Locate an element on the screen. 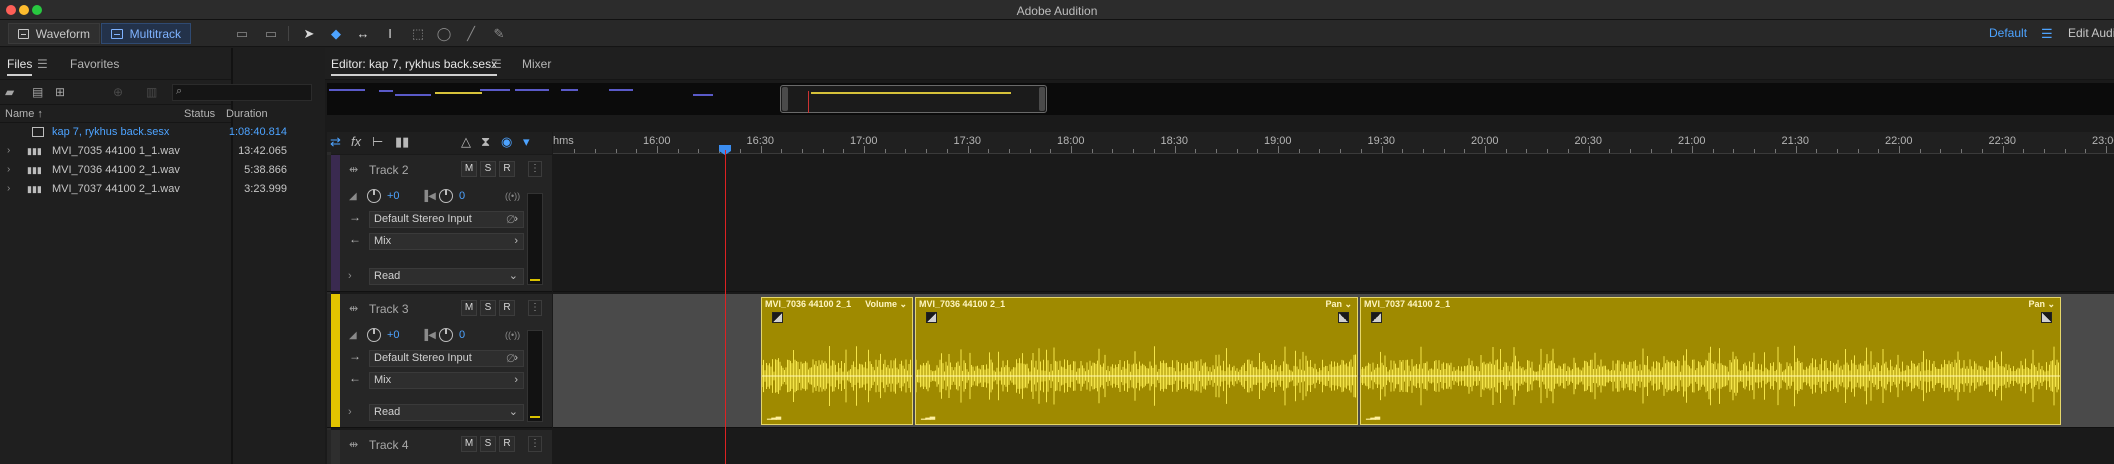  editor-panel-menu-icon: ☰ is located at coordinates (496, 64).